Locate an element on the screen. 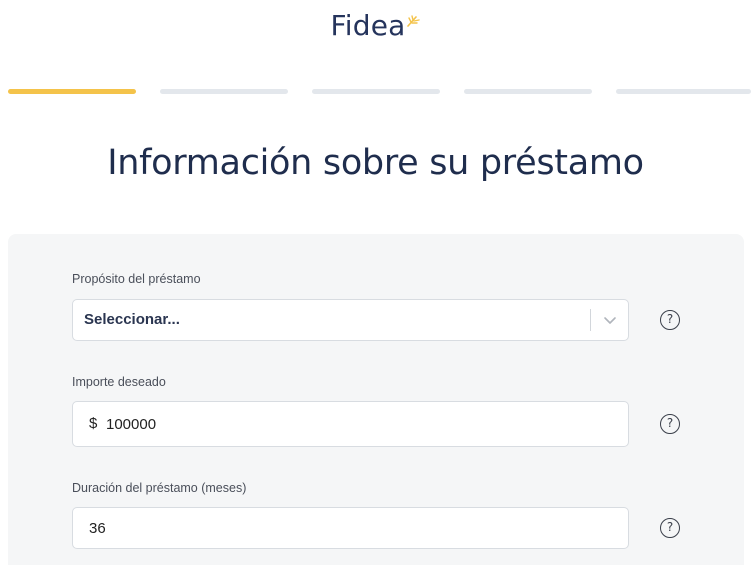 The height and width of the screenshot is (565, 751). amount-input is located at coordinates (350, 424).